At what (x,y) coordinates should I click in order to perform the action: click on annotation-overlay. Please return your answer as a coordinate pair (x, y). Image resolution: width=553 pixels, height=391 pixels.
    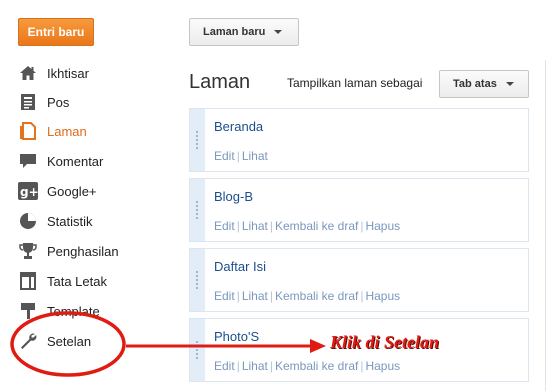
    Looking at the image, I should click on (168, 344).